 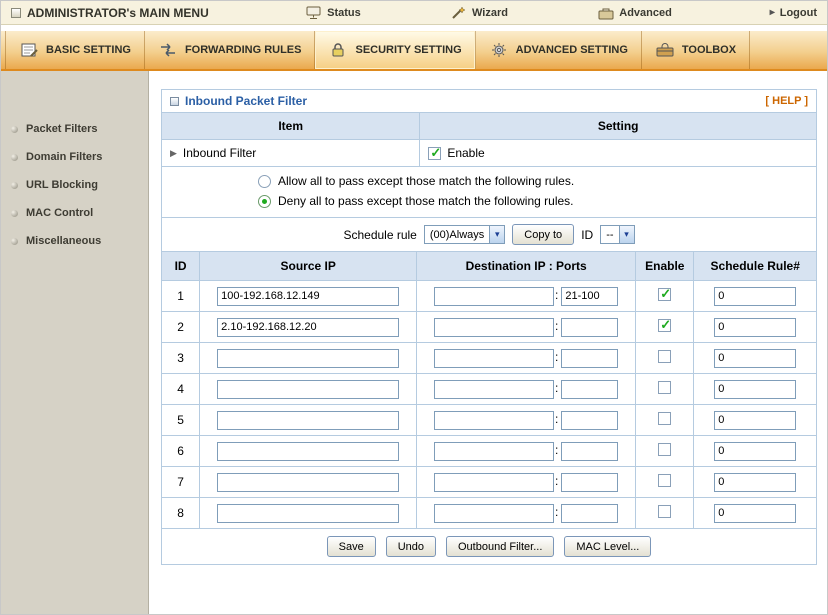 What do you see at coordinates (618, 153) in the screenshot?
I see `inbound-filter-setting: Enable` at bounding box center [618, 153].